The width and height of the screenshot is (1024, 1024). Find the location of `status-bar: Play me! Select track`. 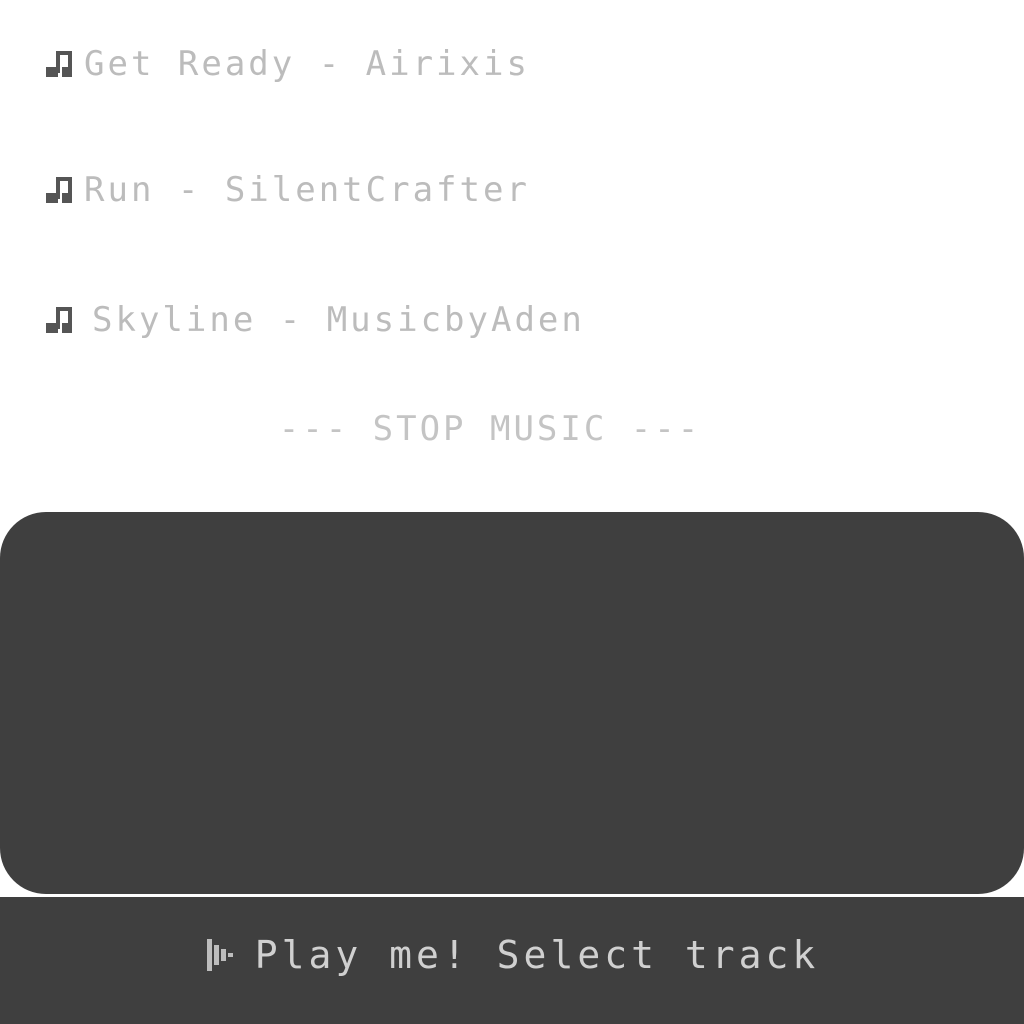

status-bar: Play me! Select track is located at coordinates (512, 960).